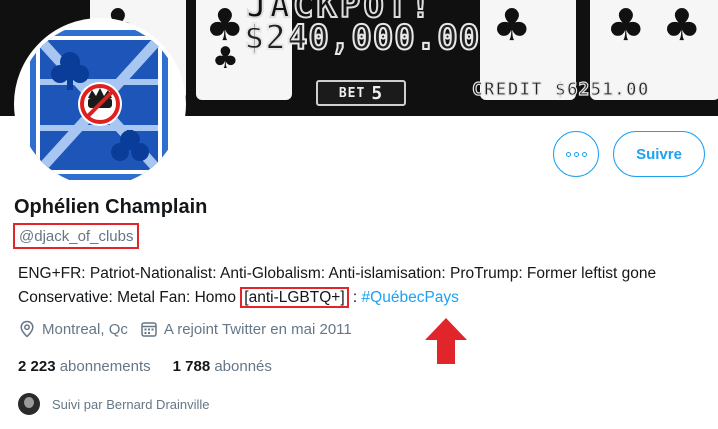  What do you see at coordinates (352, 93) in the screenshot?
I see `bet-label: BET` at bounding box center [352, 93].